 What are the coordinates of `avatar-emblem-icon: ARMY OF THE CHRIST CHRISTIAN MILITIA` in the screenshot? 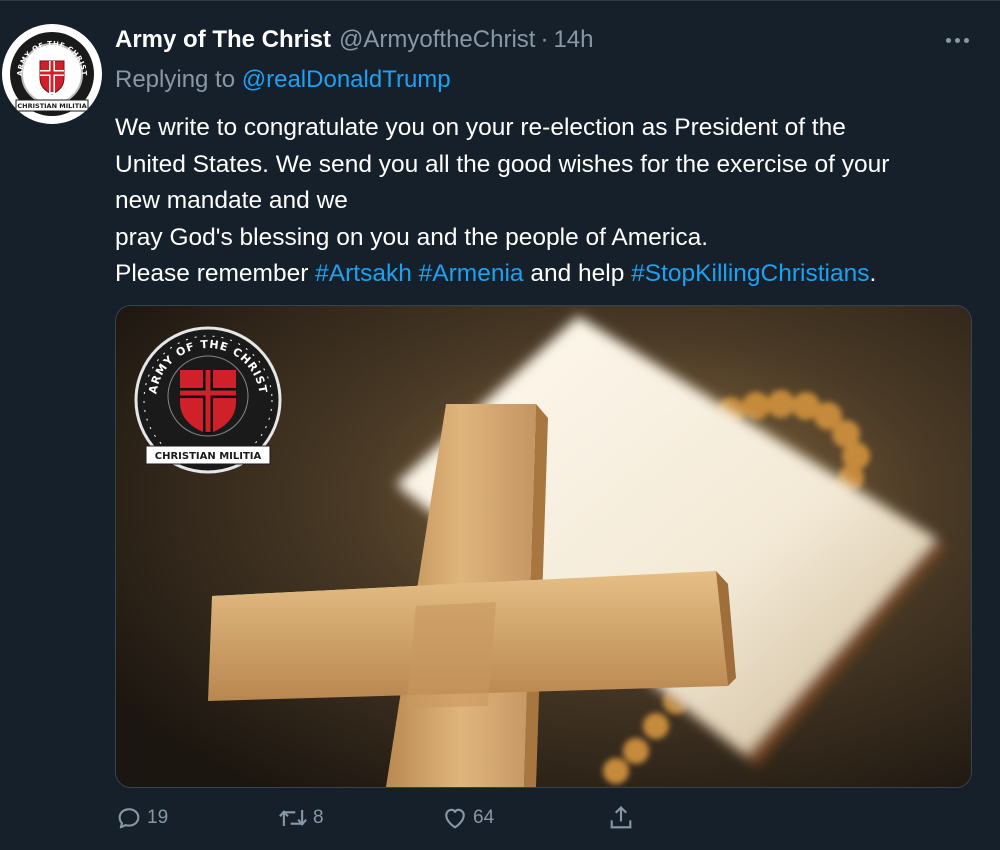 It's located at (52, 74).